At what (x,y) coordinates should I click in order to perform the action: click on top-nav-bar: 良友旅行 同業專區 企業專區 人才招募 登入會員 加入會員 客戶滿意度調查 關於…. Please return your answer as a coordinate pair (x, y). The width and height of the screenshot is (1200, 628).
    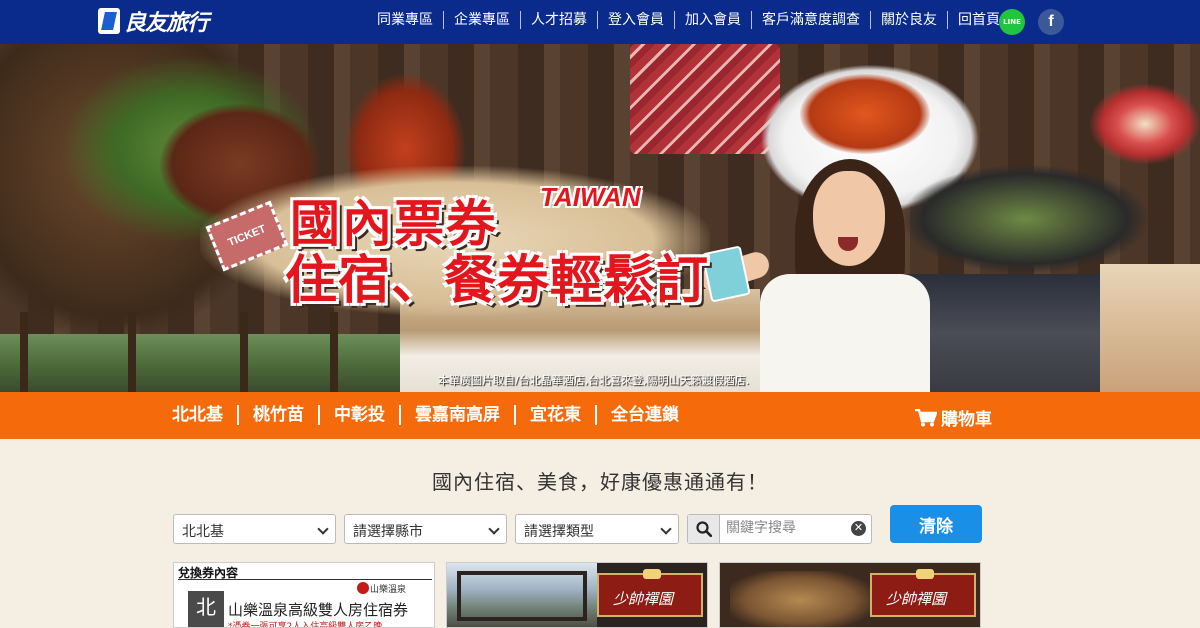
    Looking at the image, I should click on (600, 22).